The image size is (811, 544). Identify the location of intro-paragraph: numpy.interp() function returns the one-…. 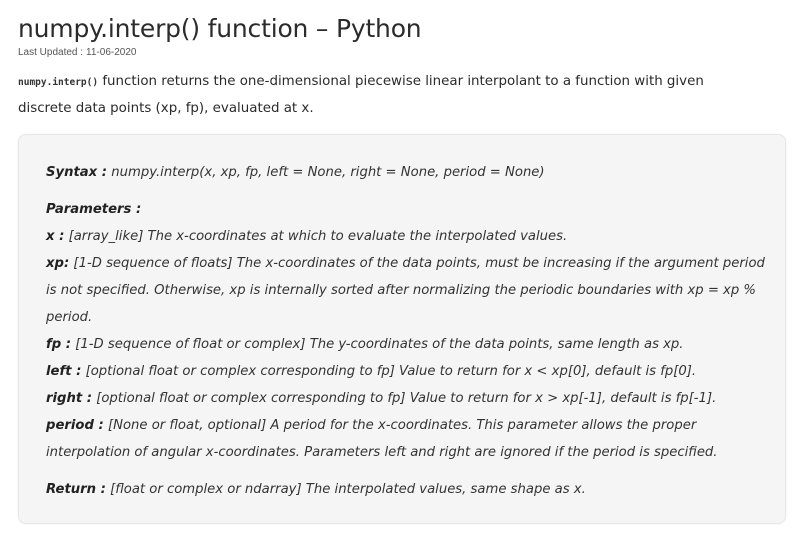
(385, 95).